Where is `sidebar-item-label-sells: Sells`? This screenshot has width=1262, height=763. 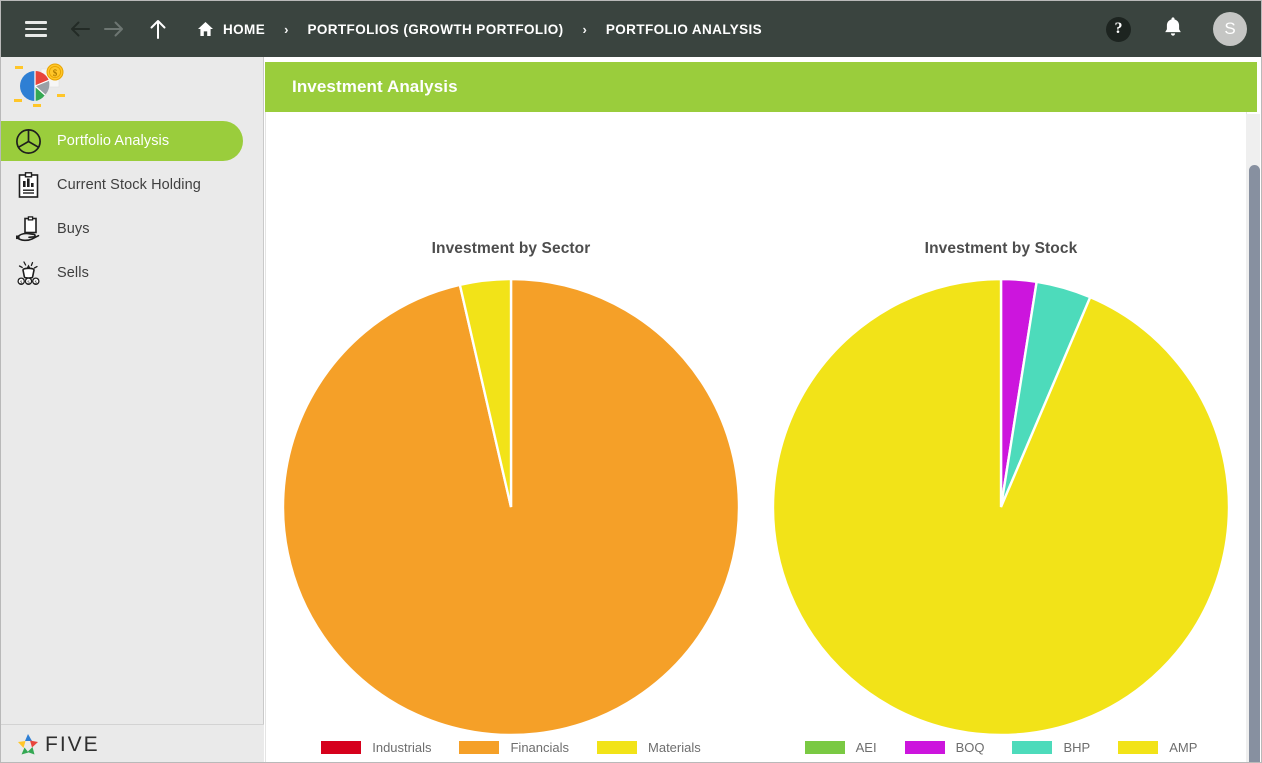 sidebar-item-label-sells: Sells is located at coordinates (73, 273).